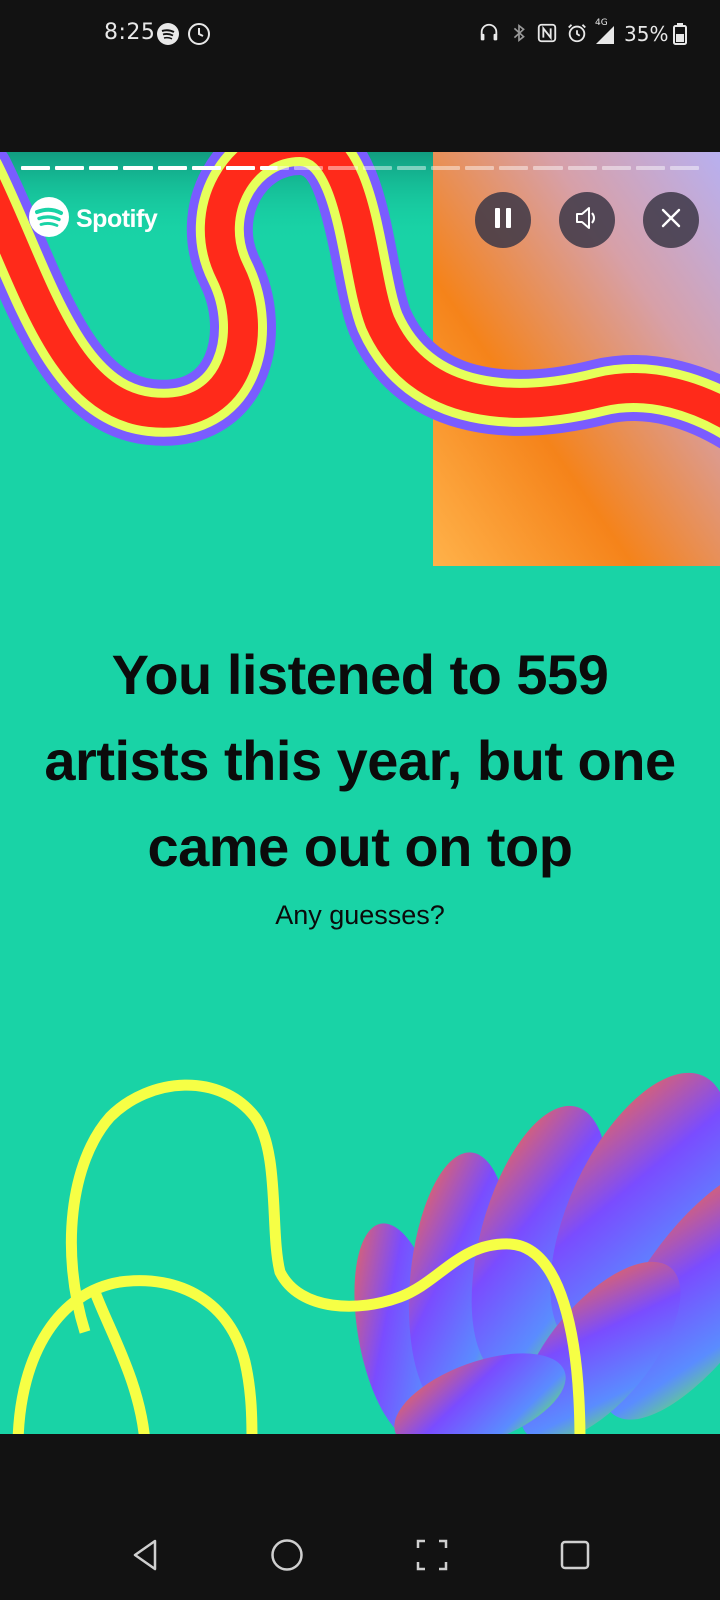  I want to click on recents-square-icon, so click(575, 1557).